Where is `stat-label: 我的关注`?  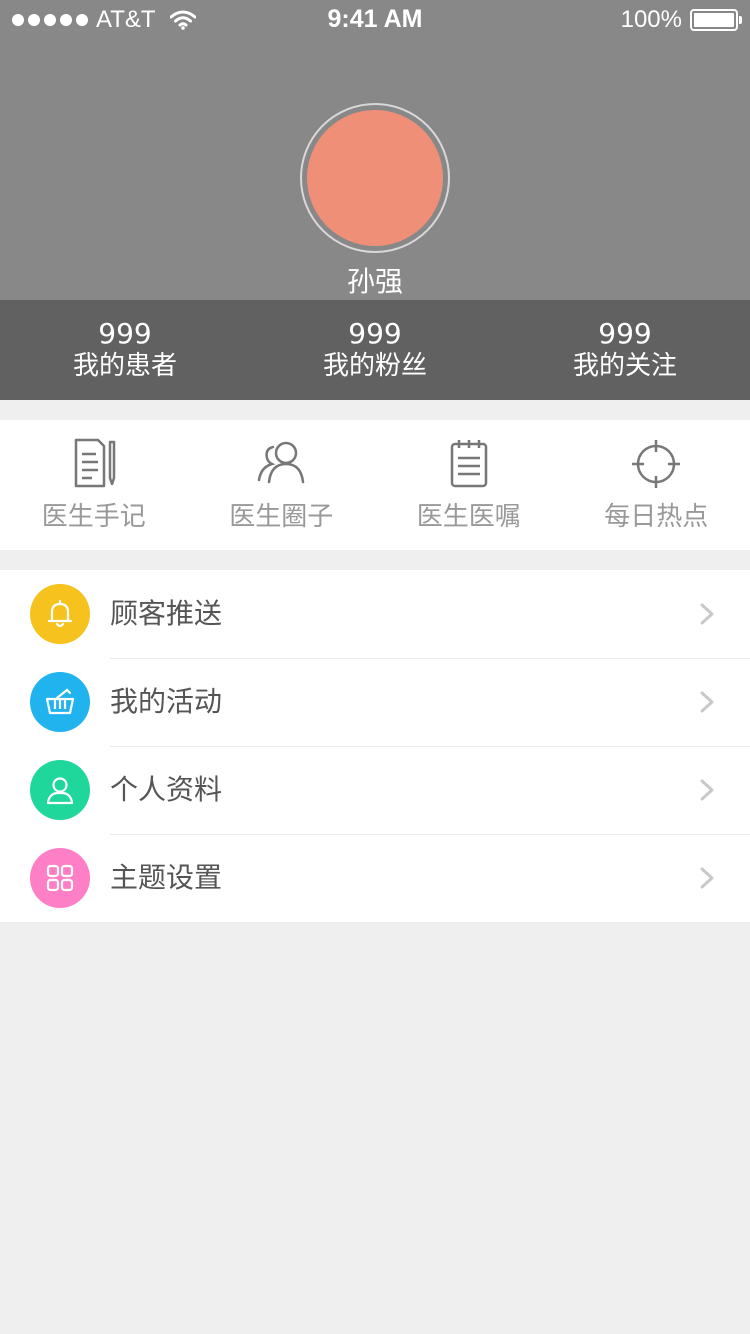 stat-label: 我的关注 is located at coordinates (624, 366).